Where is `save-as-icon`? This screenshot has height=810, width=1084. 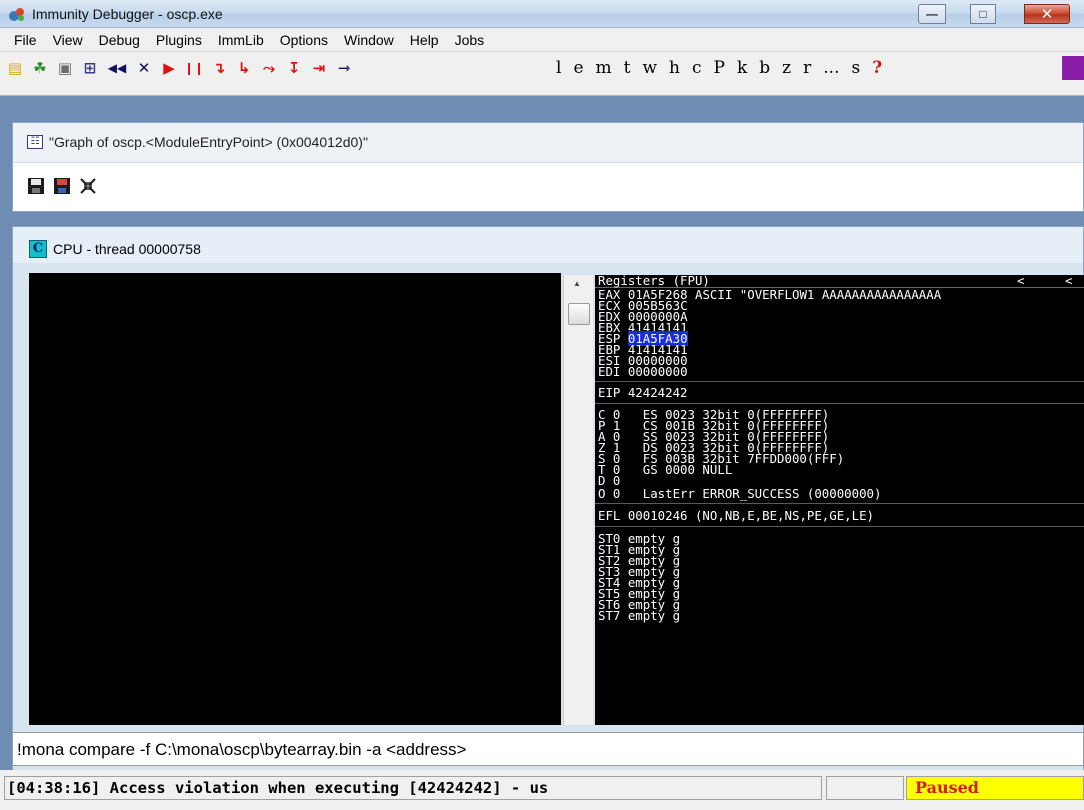 save-as-icon is located at coordinates (62, 186).